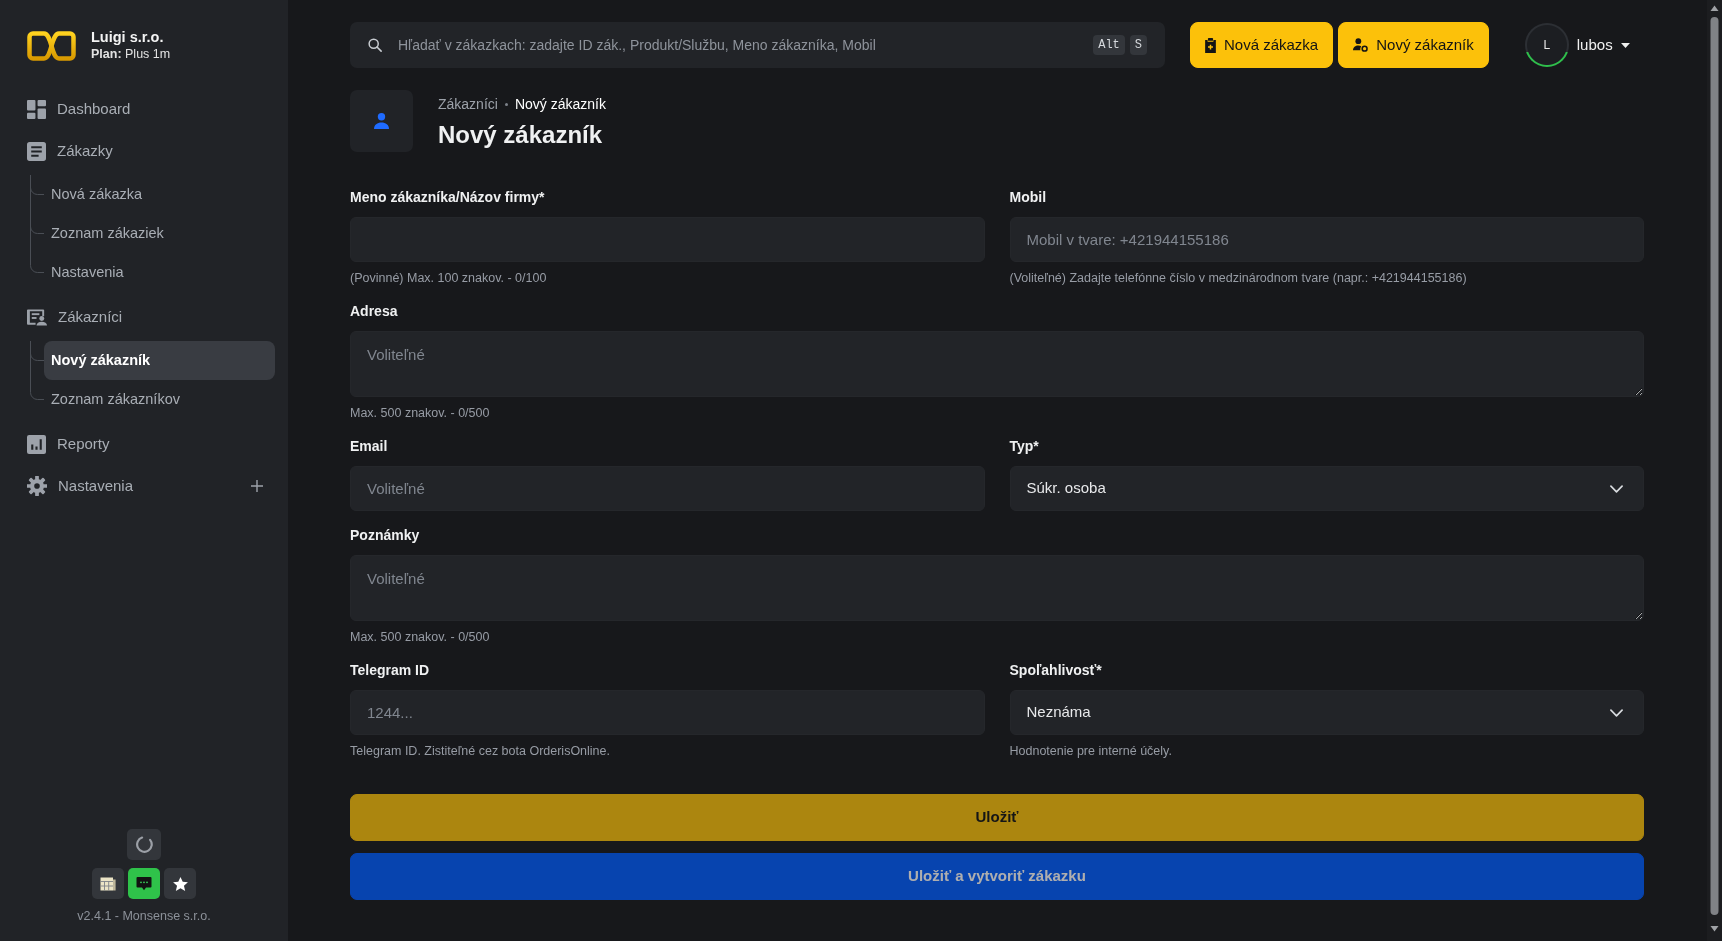 The width and height of the screenshot is (1722, 941). What do you see at coordinates (1056, 670) in the screenshot?
I see `field-label: Spoľahlivosť*` at bounding box center [1056, 670].